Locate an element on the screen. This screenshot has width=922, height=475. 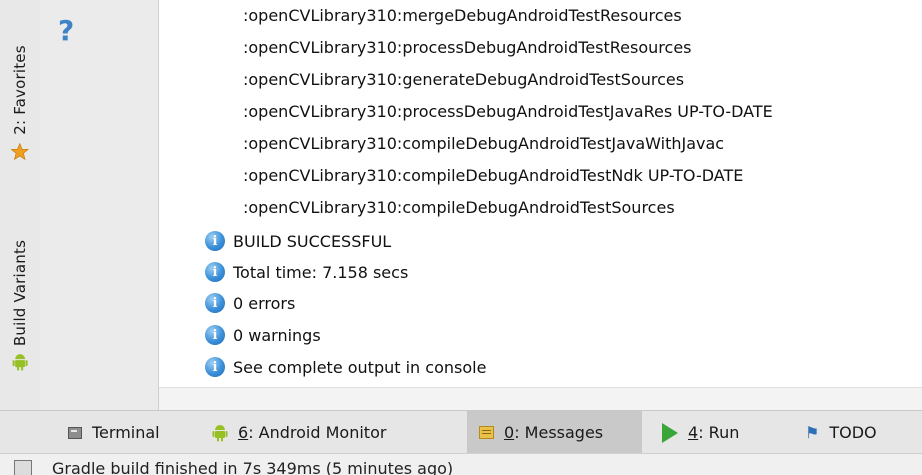
tab-messages: 0: Messages is located at coordinates (554, 432).